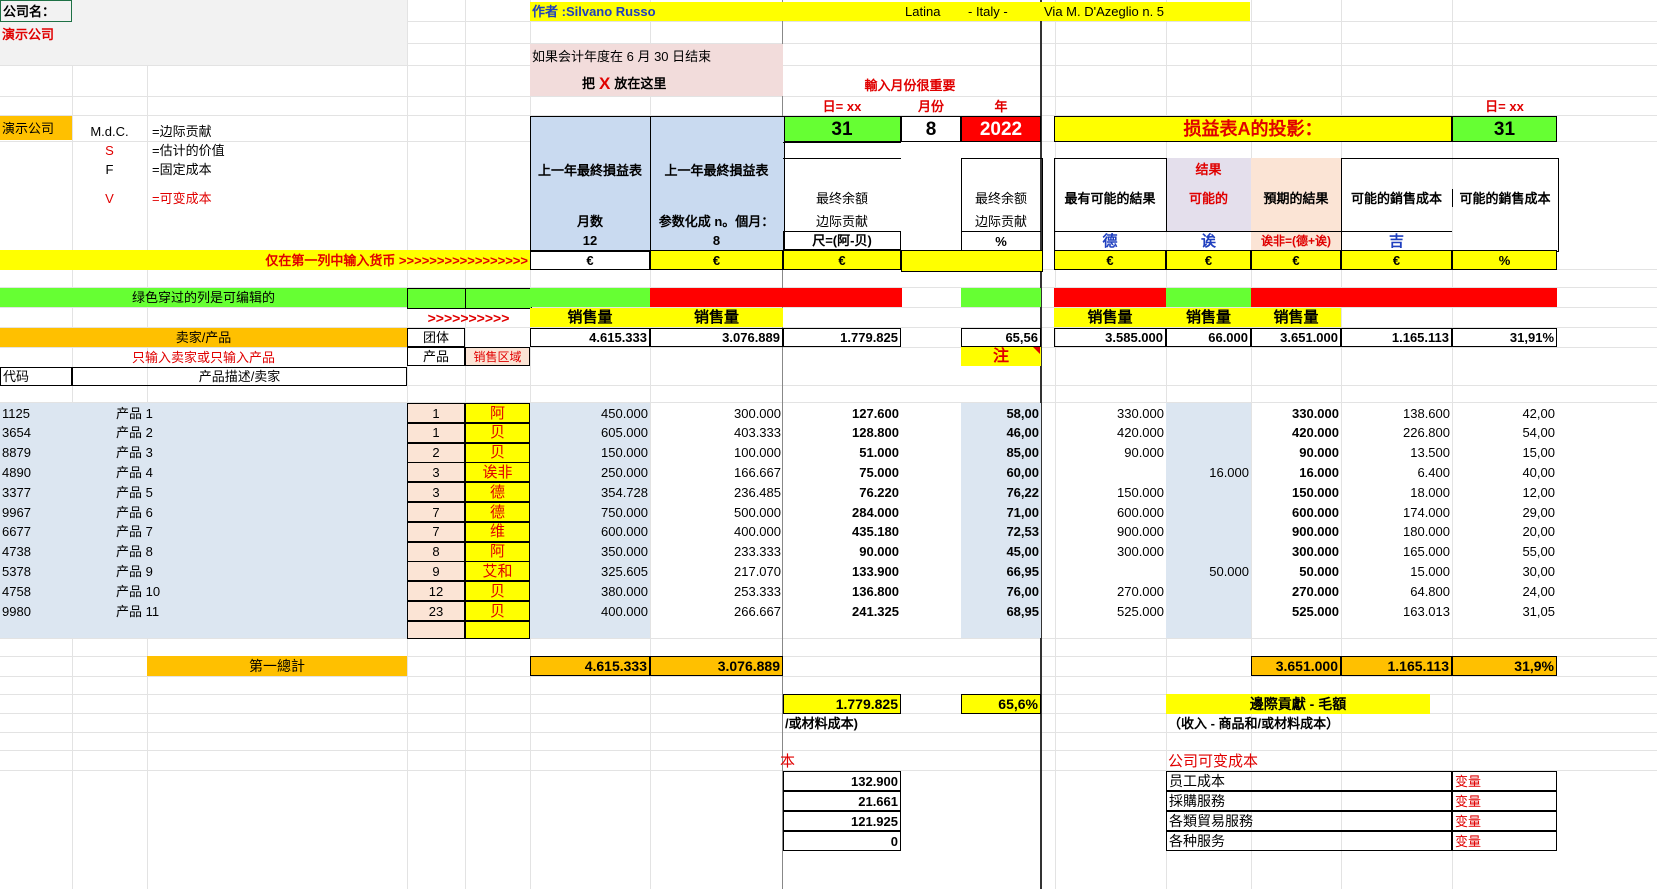 The height and width of the screenshot is (889, 1657). What do you see at coordinates (1504, 571) in the screenshot?
I see `cost-pct: 30,00` at bounding box center [1504, 571].